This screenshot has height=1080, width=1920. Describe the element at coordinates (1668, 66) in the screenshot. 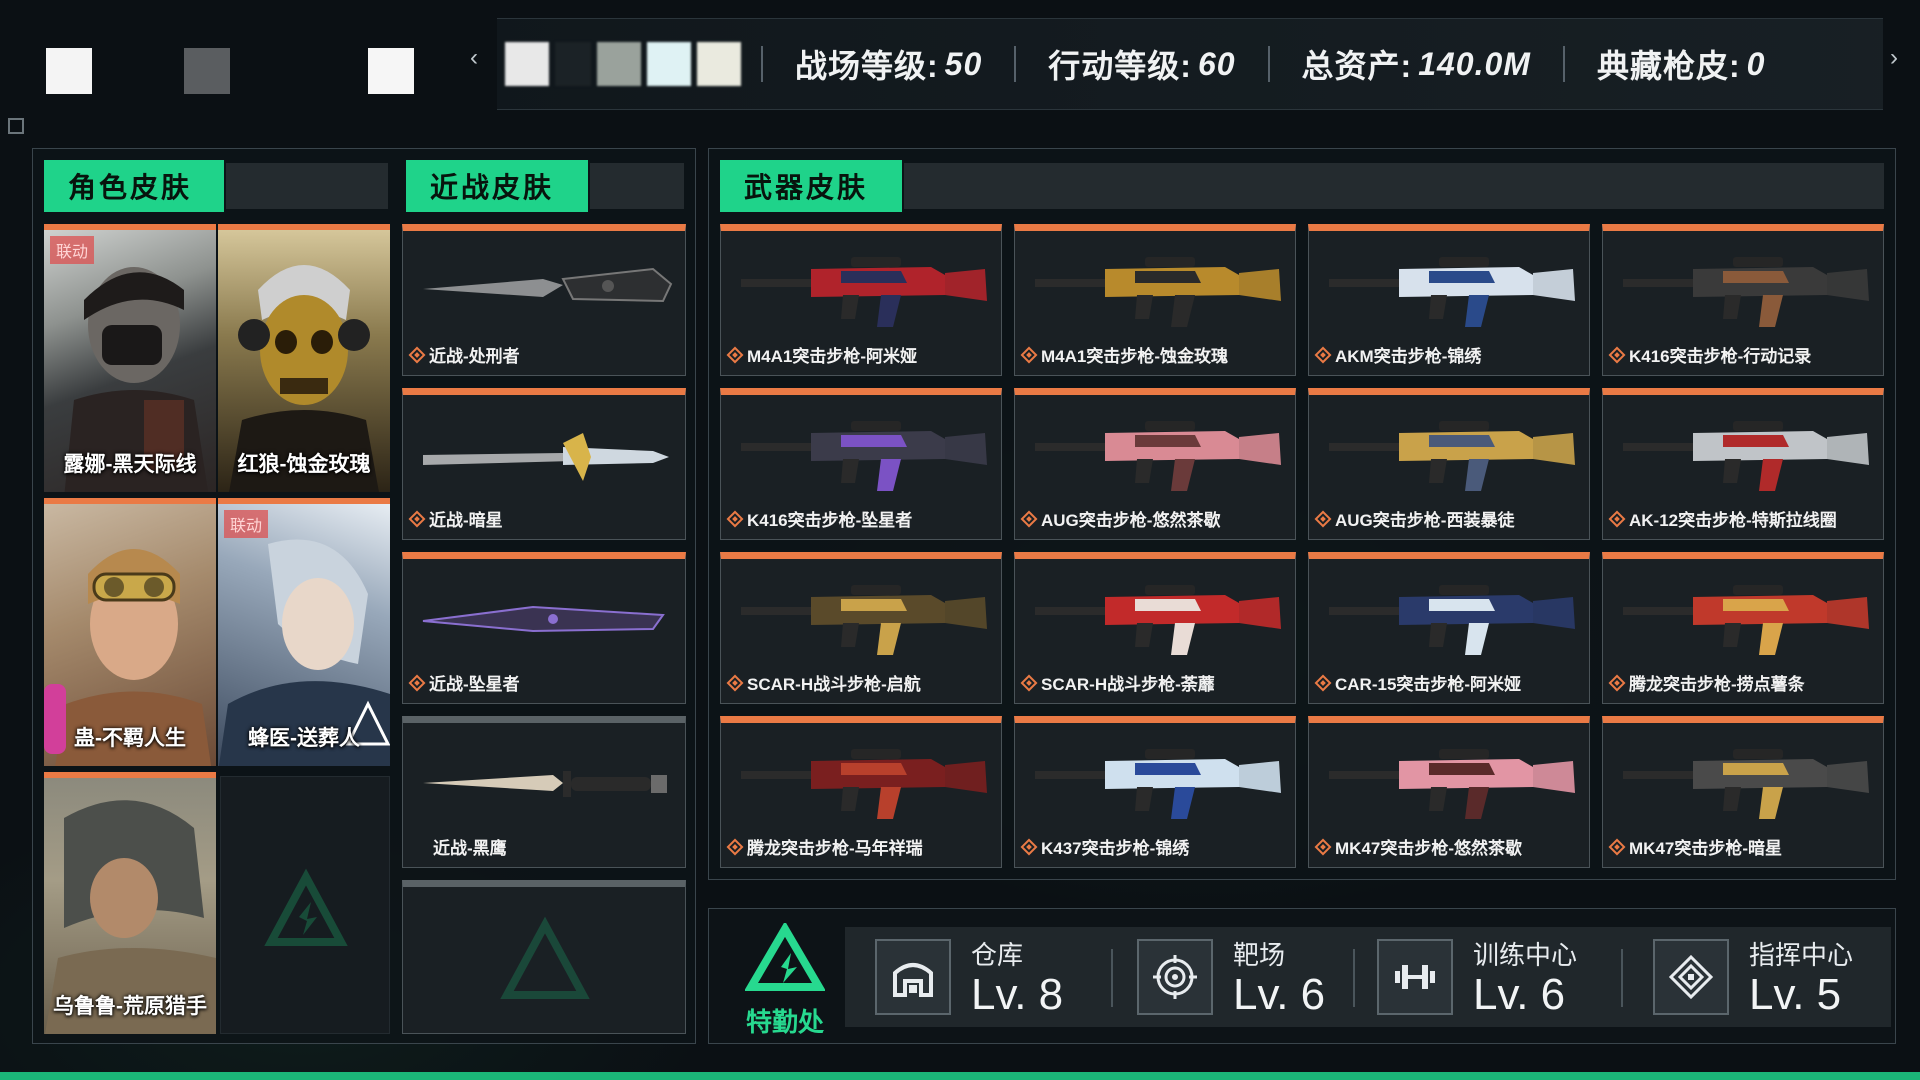

I see `stat-label: 典藏枪皮:` at that location.